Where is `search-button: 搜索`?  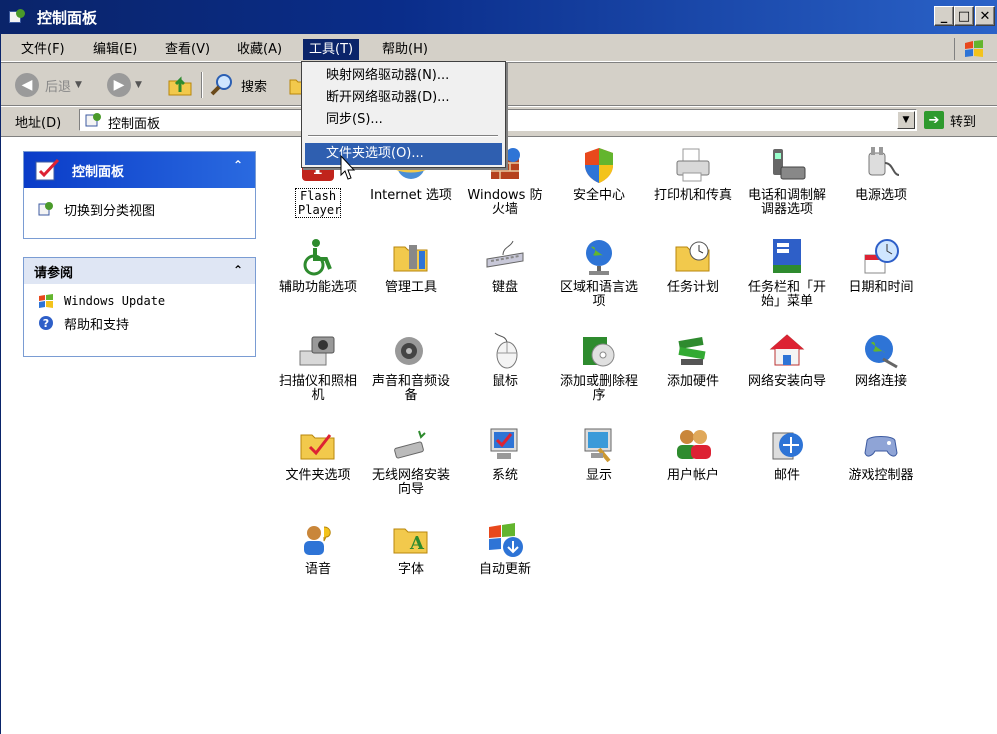 search-button: 搜索 is located at coordinates (238, 85).